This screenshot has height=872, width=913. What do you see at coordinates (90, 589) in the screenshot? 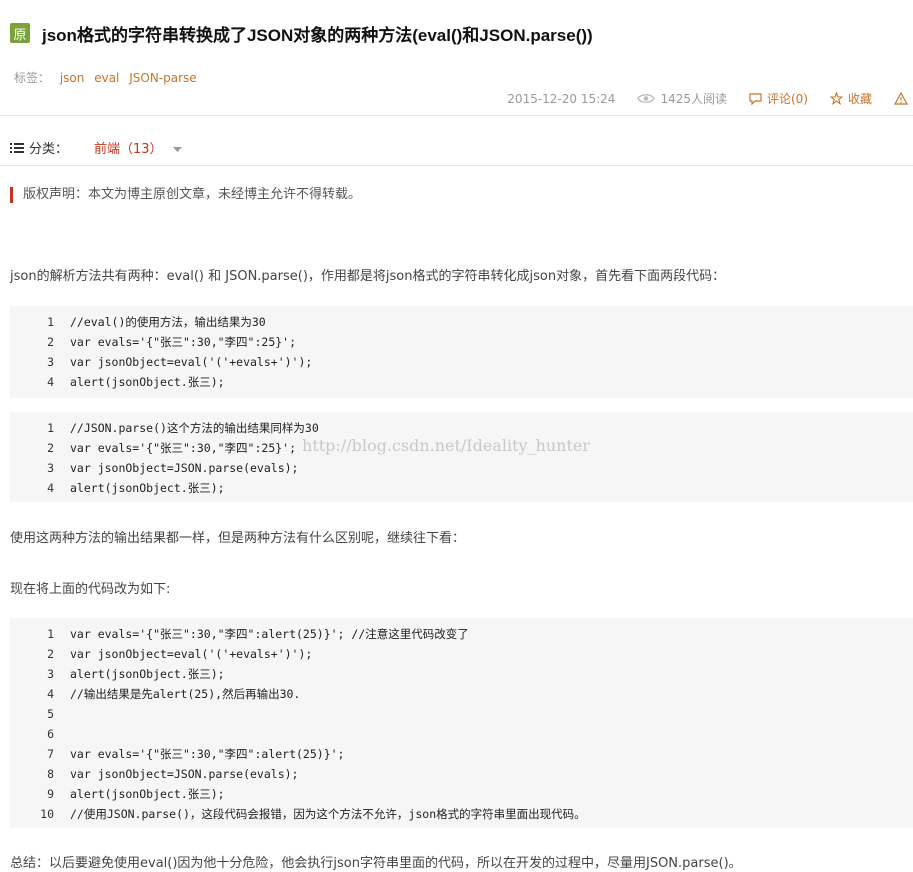
I see `body-paragraph: 现在将上面的代码改为如下:` at bounding box center [90, 589].